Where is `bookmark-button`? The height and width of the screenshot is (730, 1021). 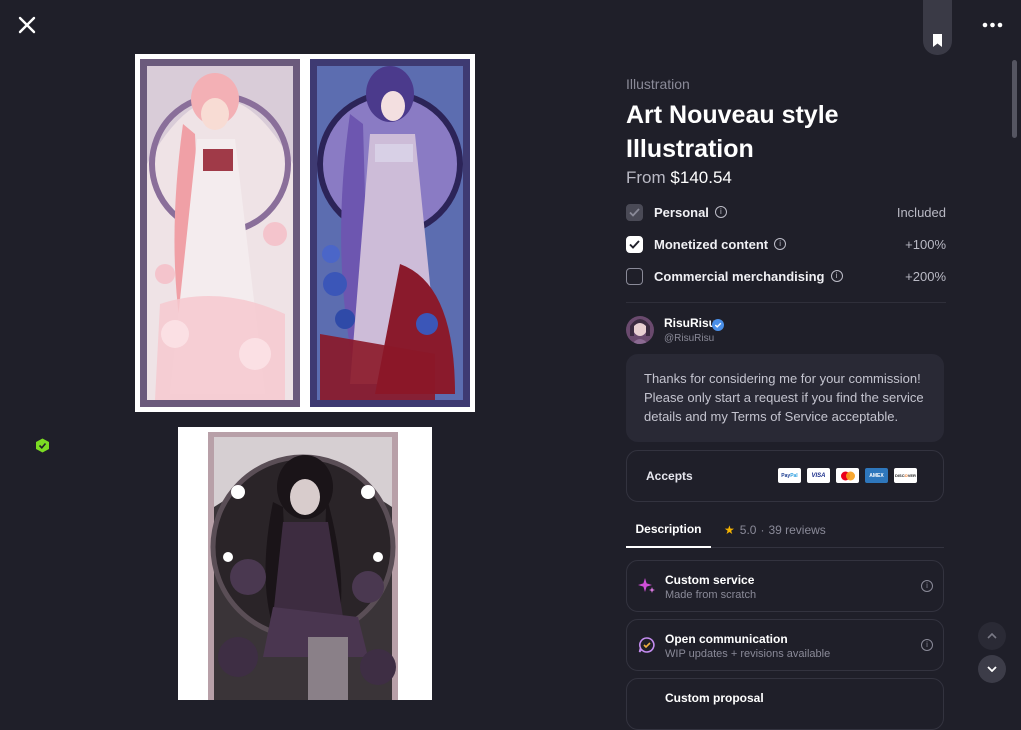
bookmark-button is located at coordinates (937, 27).